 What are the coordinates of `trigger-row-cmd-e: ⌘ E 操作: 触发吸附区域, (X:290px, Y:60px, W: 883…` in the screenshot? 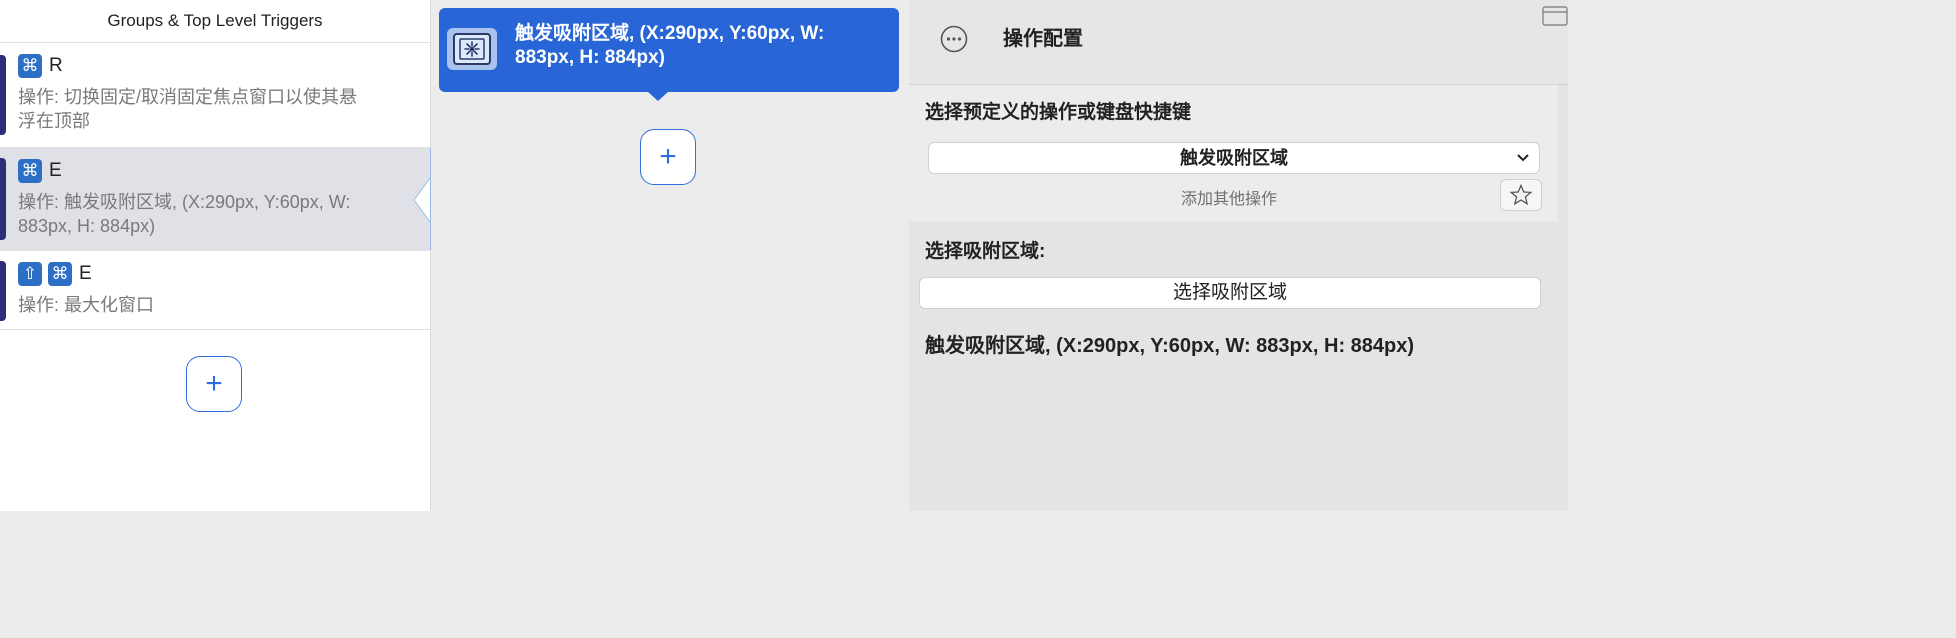 It's located at (215, 199).